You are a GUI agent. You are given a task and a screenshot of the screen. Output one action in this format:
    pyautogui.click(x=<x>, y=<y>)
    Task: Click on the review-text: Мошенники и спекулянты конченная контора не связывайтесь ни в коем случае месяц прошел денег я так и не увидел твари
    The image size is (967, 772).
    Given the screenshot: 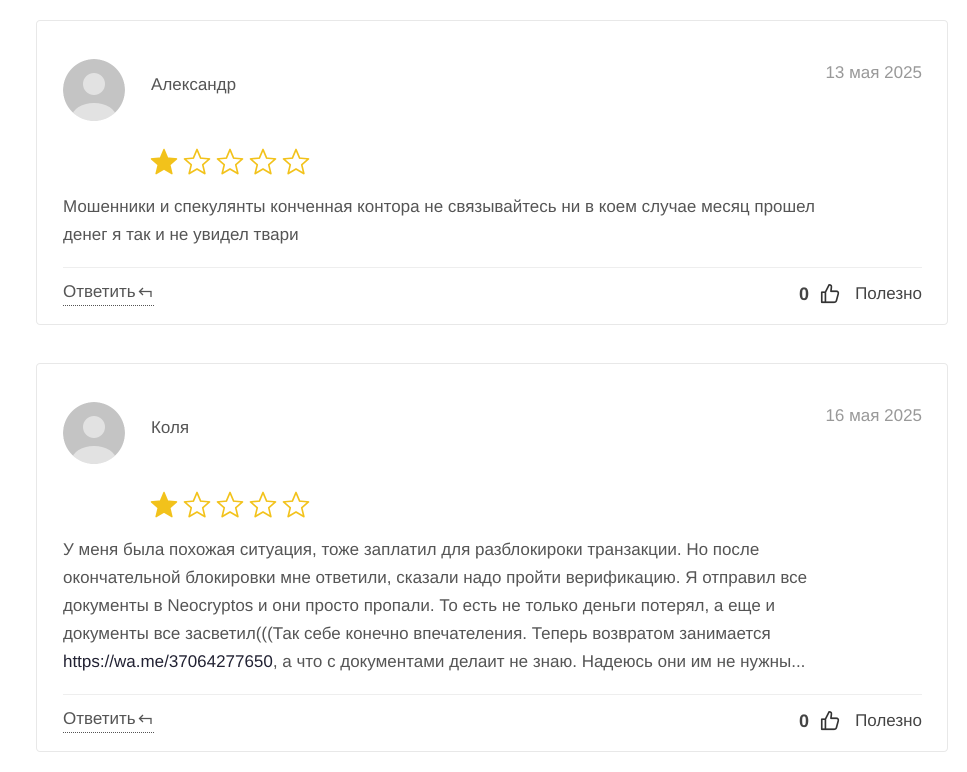 What is the action you would take?
    pyautogui.click(x=439, y=221)
    